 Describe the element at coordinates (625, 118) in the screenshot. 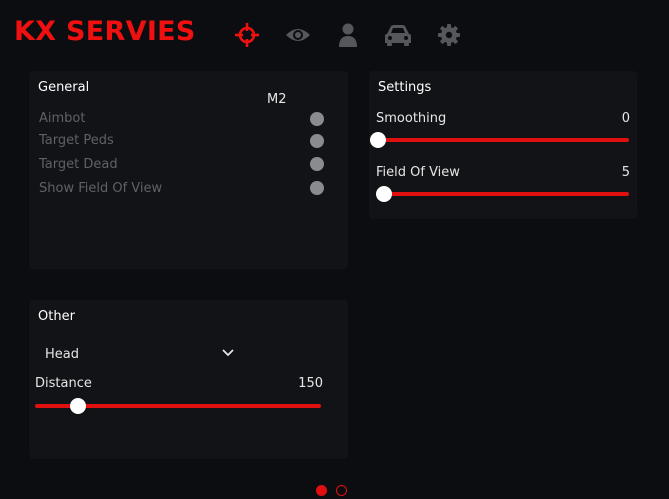

I see `smoothing-value: 0` at that location.